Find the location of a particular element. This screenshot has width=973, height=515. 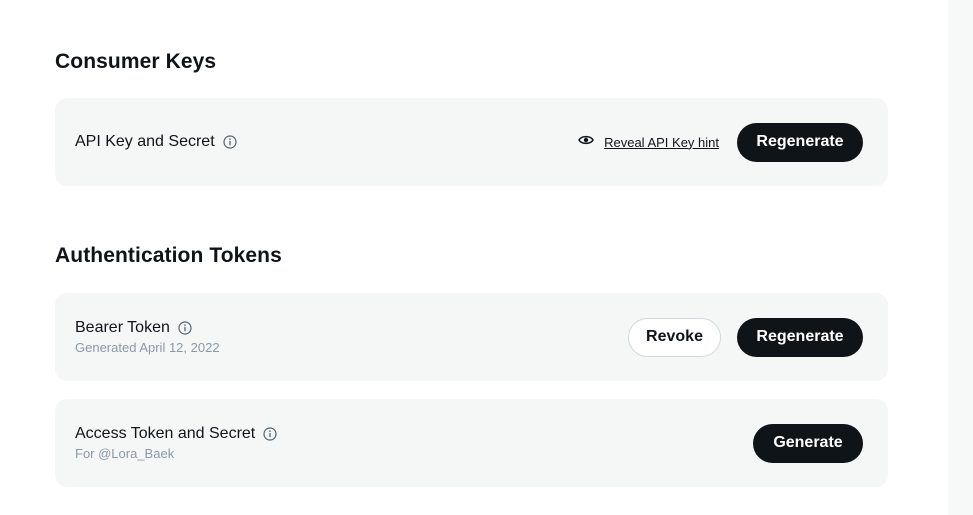

bearer-token-revoke-button: Revoke is located at coordinates (674, 337).